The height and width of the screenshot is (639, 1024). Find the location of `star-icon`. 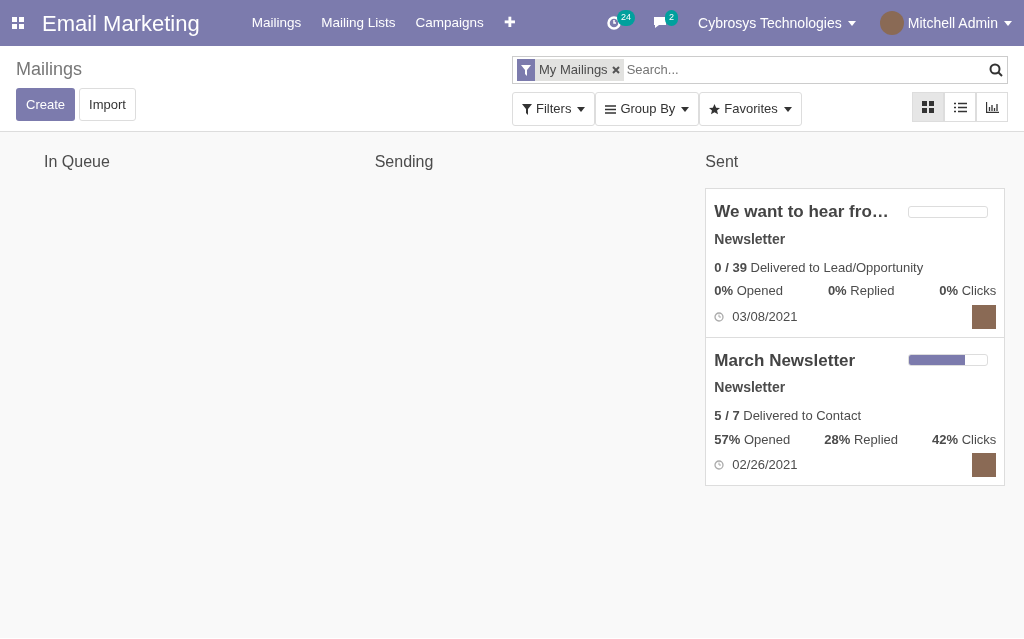

star-icon is located at coordinates (715, 110).